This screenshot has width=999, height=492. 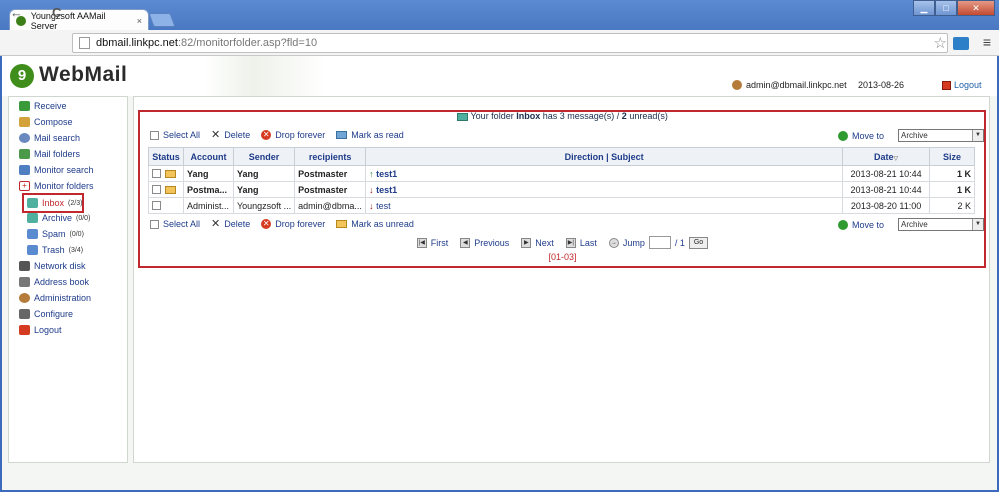 I want to click on forward-button: →, so click(x=37, y=12).